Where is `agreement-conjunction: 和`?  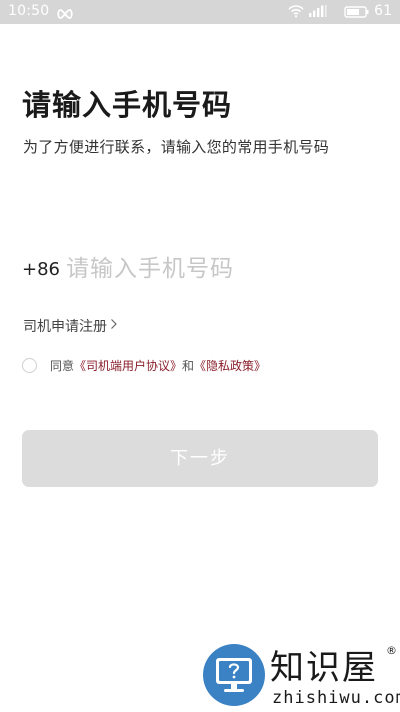 agreement-conjunction: 和 is located at coordinates (188, 366).